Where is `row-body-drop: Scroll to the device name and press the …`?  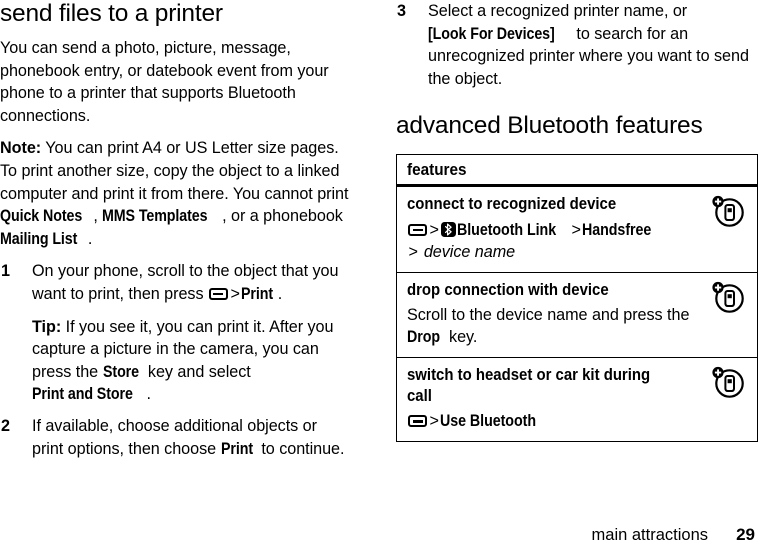 row-body-drop: Scroll to the device name and press the … is located at coordinates (553, 326).